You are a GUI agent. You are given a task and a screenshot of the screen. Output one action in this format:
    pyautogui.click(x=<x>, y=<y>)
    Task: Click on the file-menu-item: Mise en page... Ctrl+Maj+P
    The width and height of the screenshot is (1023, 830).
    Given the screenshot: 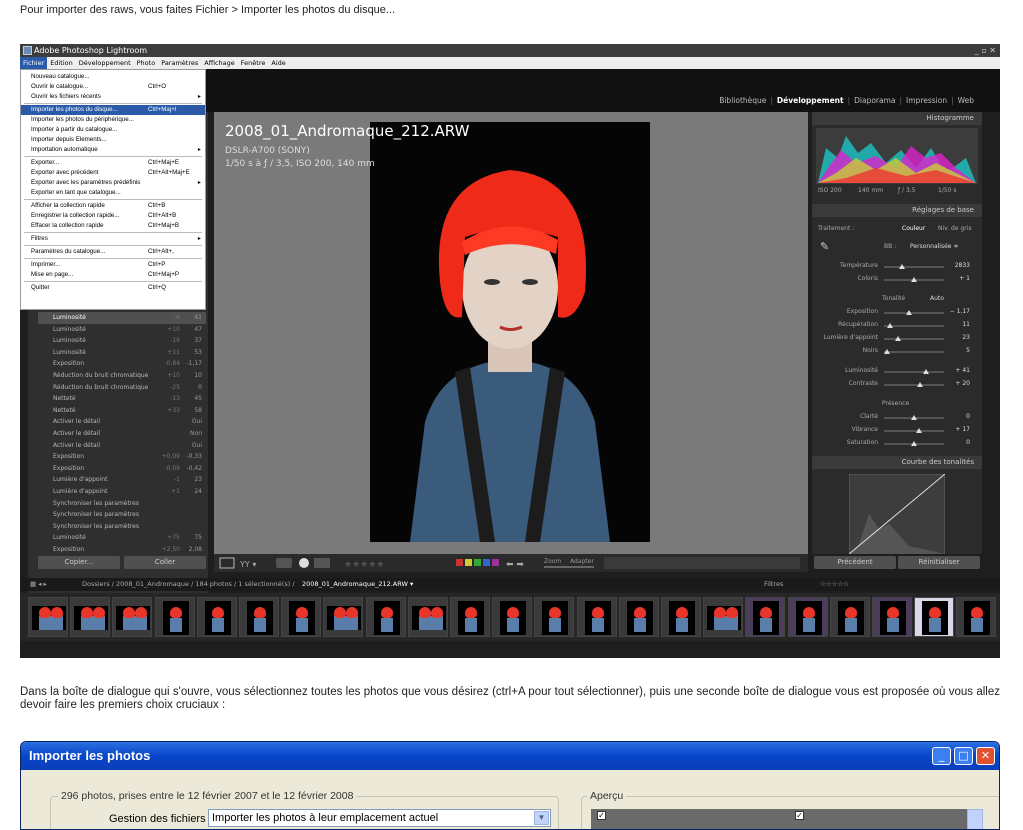 What is the action you would take?
    pyautogui.click(x=113, y=275)
    